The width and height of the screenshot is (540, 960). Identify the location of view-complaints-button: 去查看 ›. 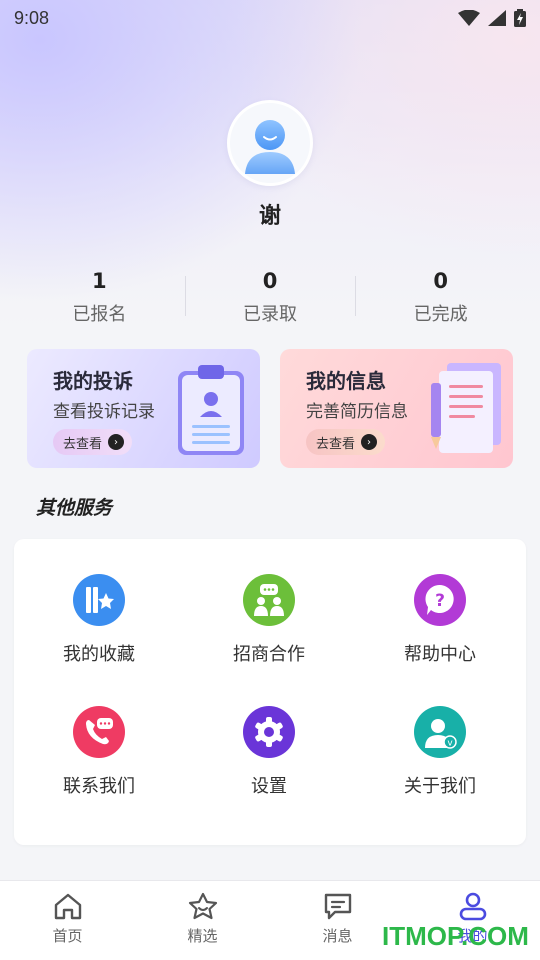
(93, 442).